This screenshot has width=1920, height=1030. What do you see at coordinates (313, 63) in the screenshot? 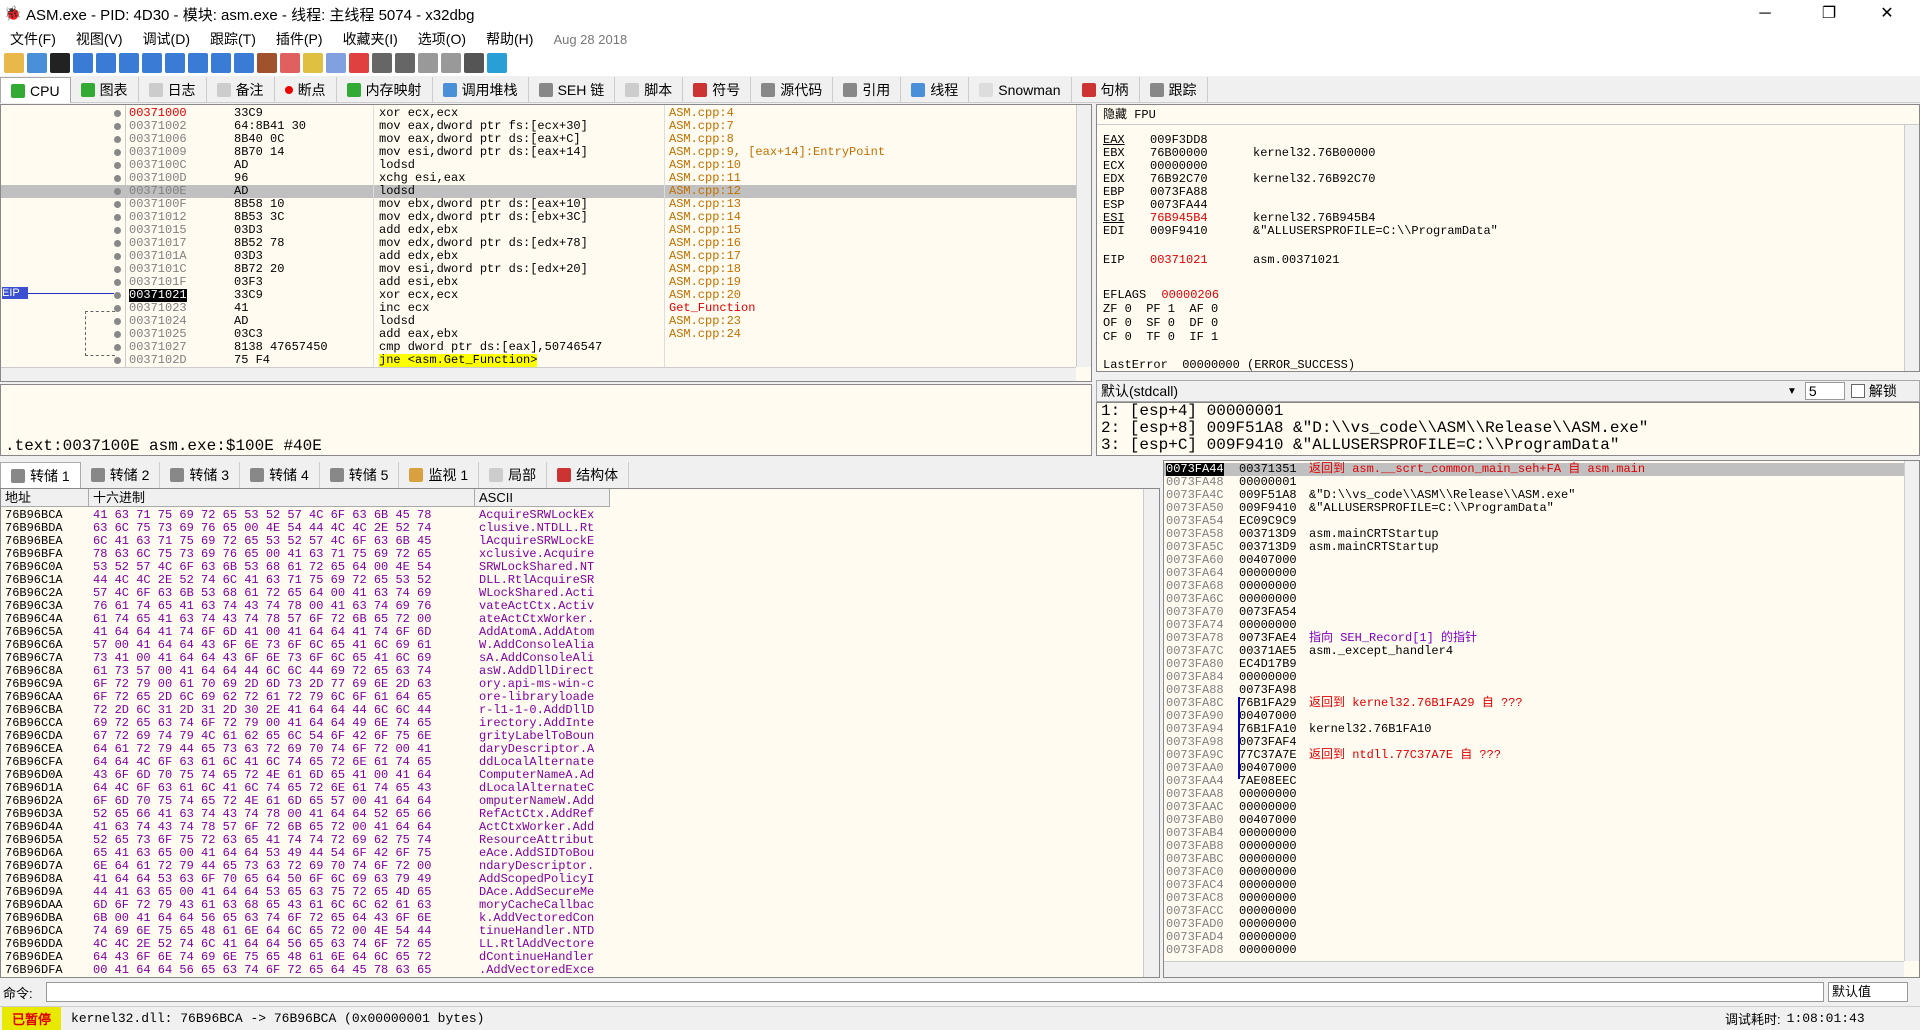
I see `note-icon` at bounding box center [313, 63].